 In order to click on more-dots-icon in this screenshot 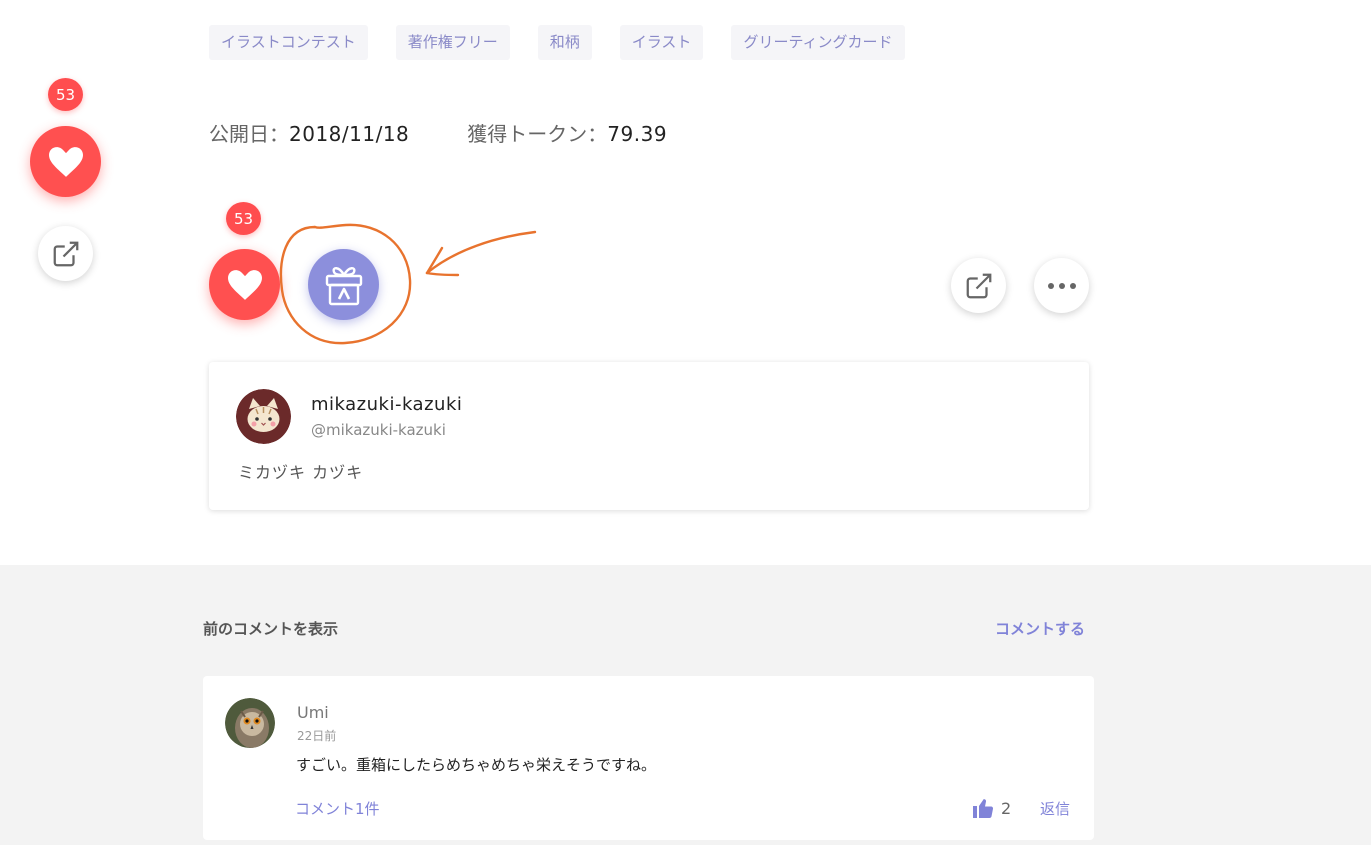, I will do `click(1061, 285)`.